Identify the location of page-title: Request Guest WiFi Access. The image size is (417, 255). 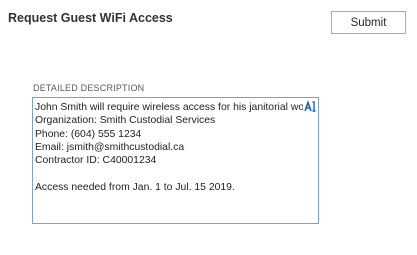
(90, 18).